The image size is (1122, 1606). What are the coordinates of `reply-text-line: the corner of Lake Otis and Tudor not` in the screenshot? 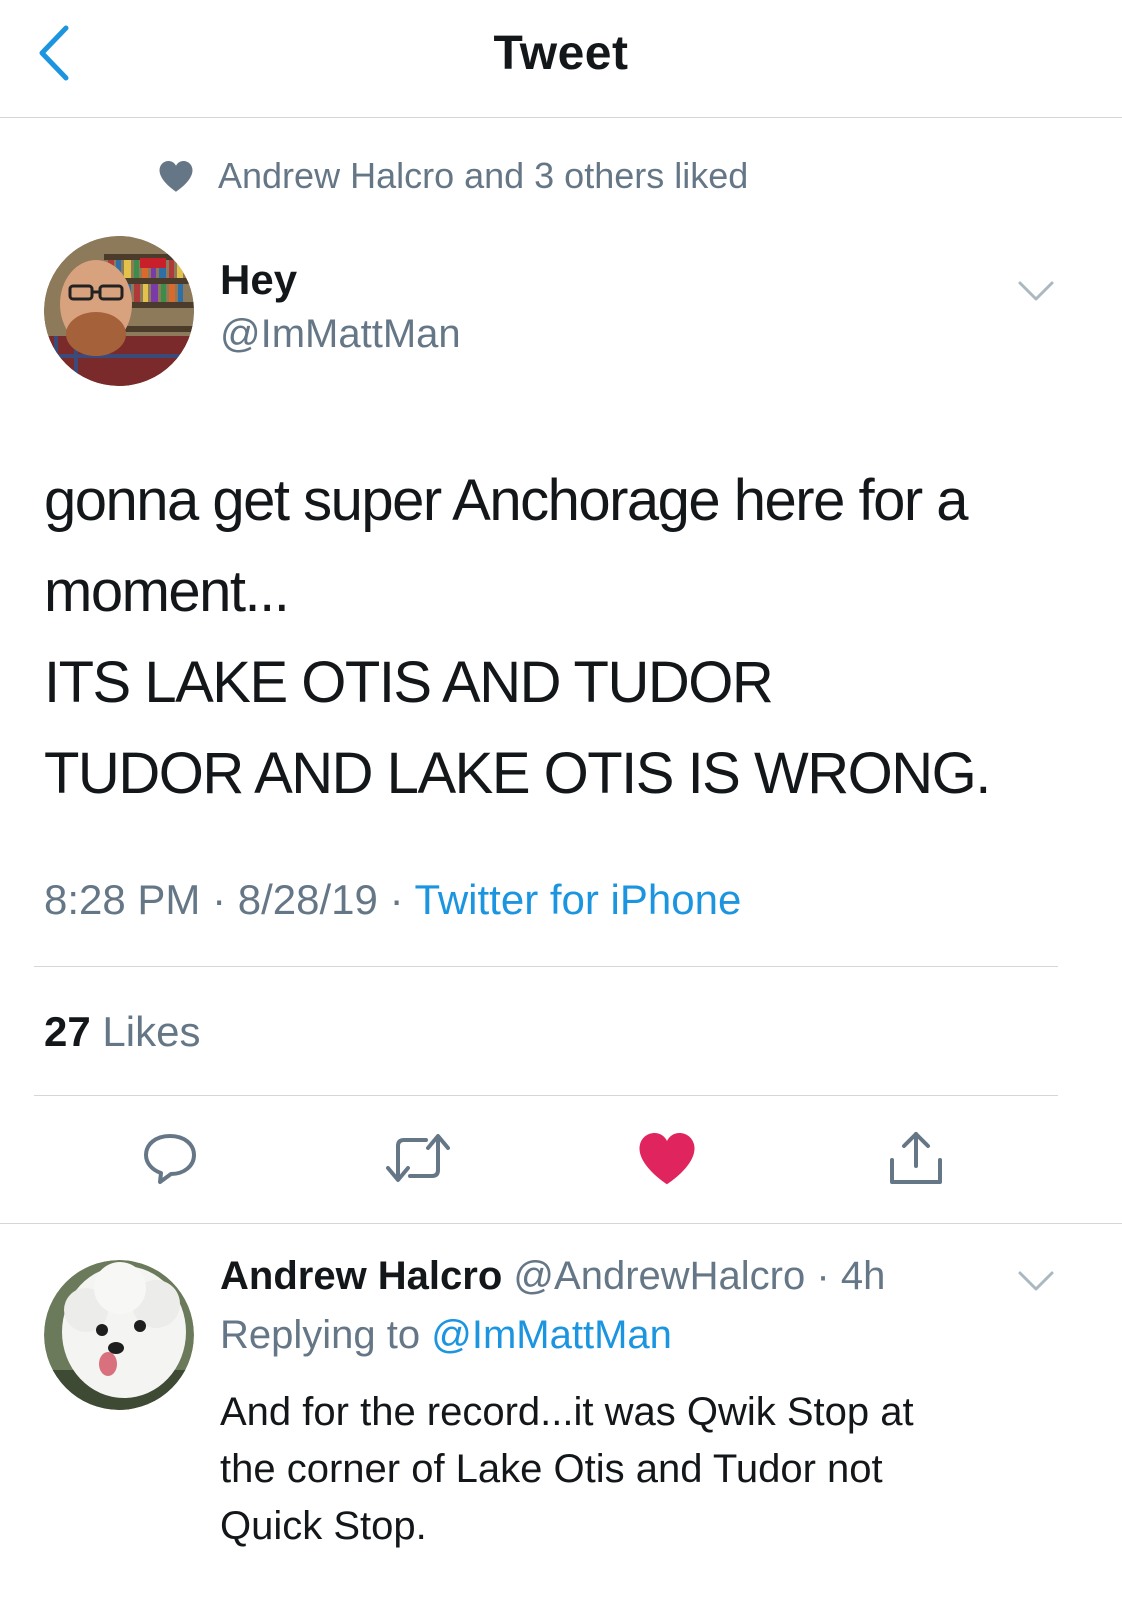 It's located at (551, 1469).